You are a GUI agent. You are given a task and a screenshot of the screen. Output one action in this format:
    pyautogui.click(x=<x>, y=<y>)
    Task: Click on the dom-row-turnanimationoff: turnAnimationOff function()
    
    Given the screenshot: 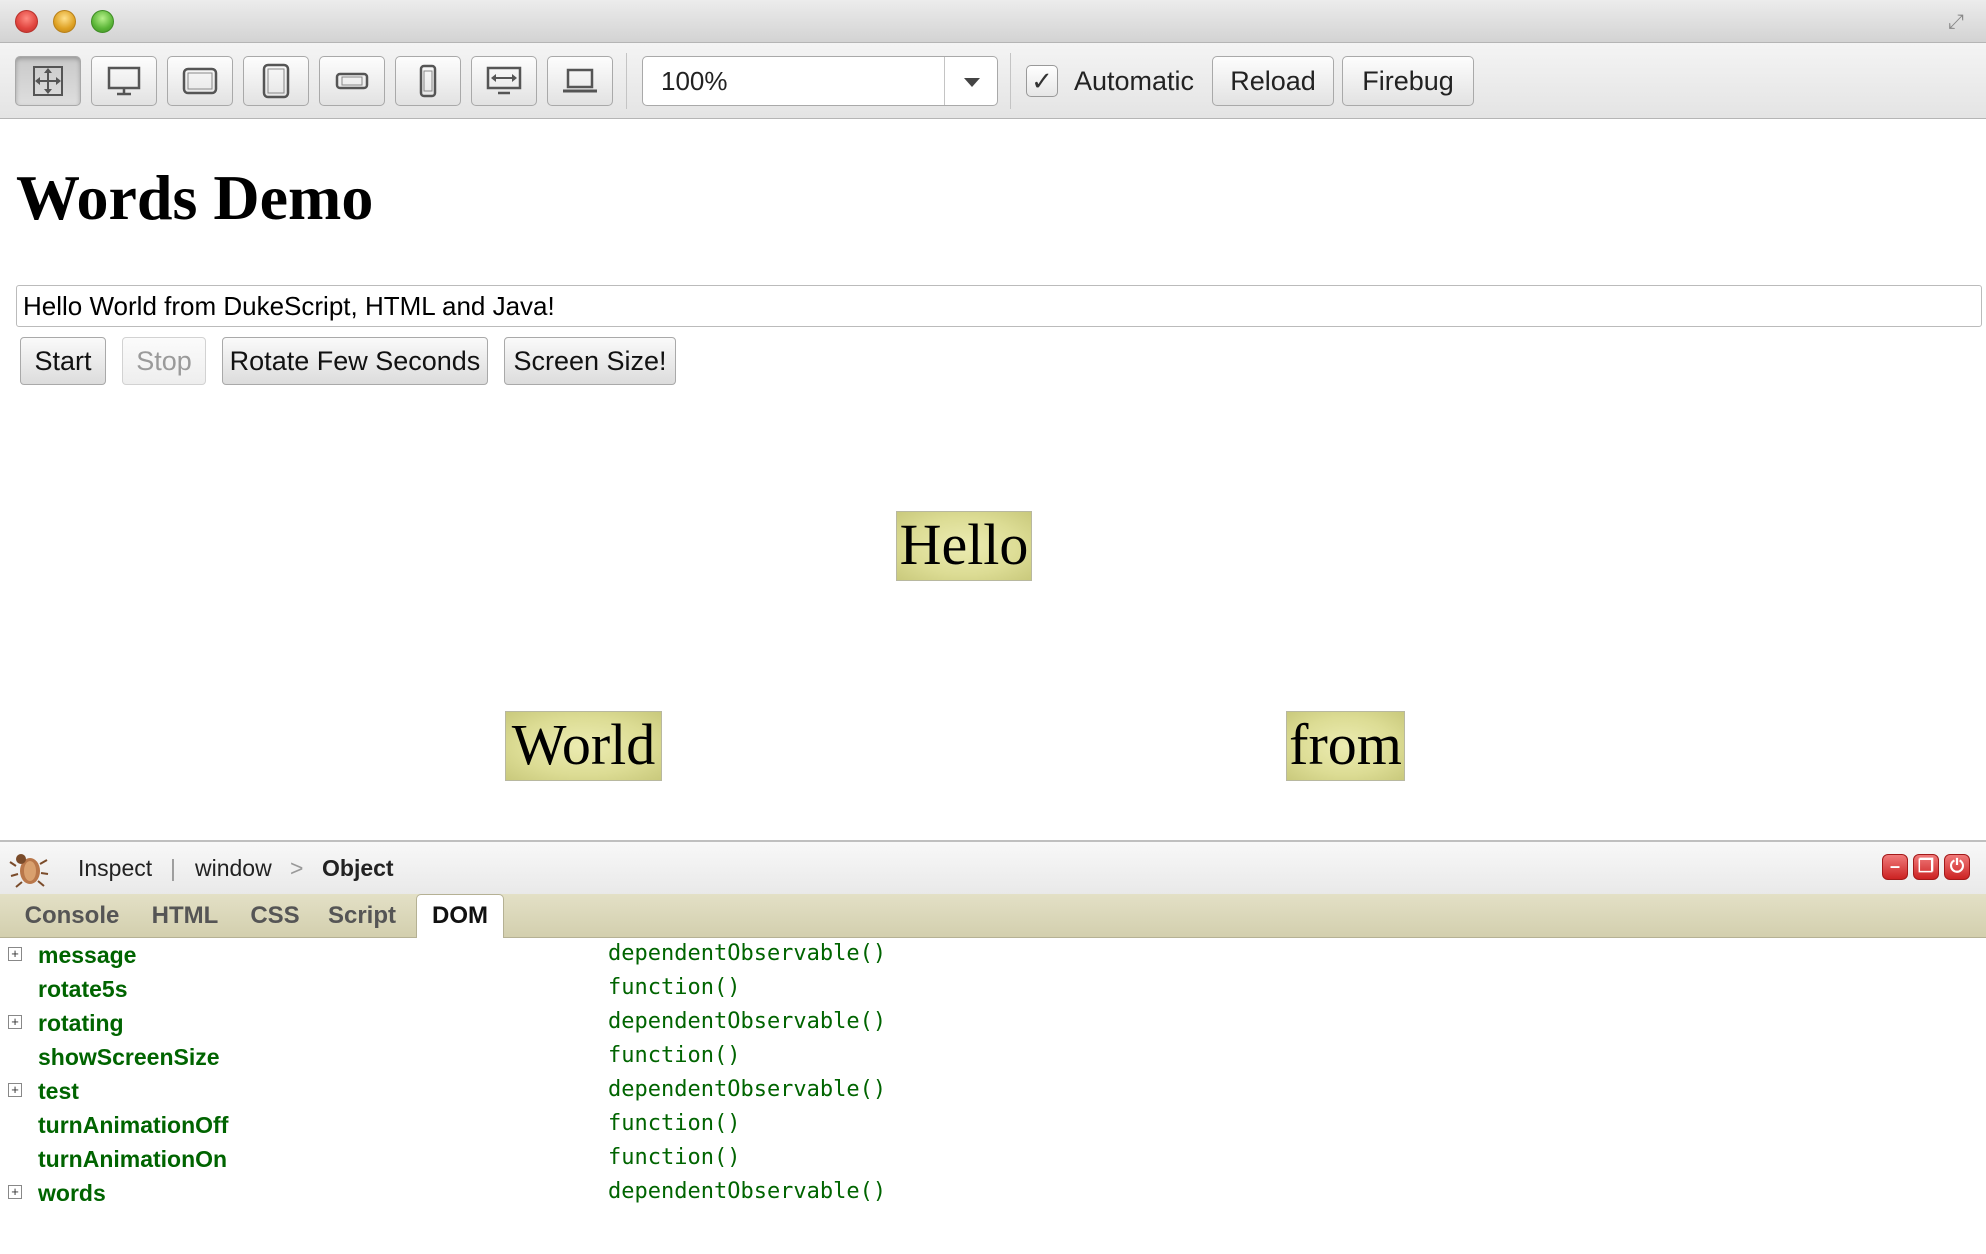 What is the action you would take?
    pyautogui.click(x=993, y=1125)
    